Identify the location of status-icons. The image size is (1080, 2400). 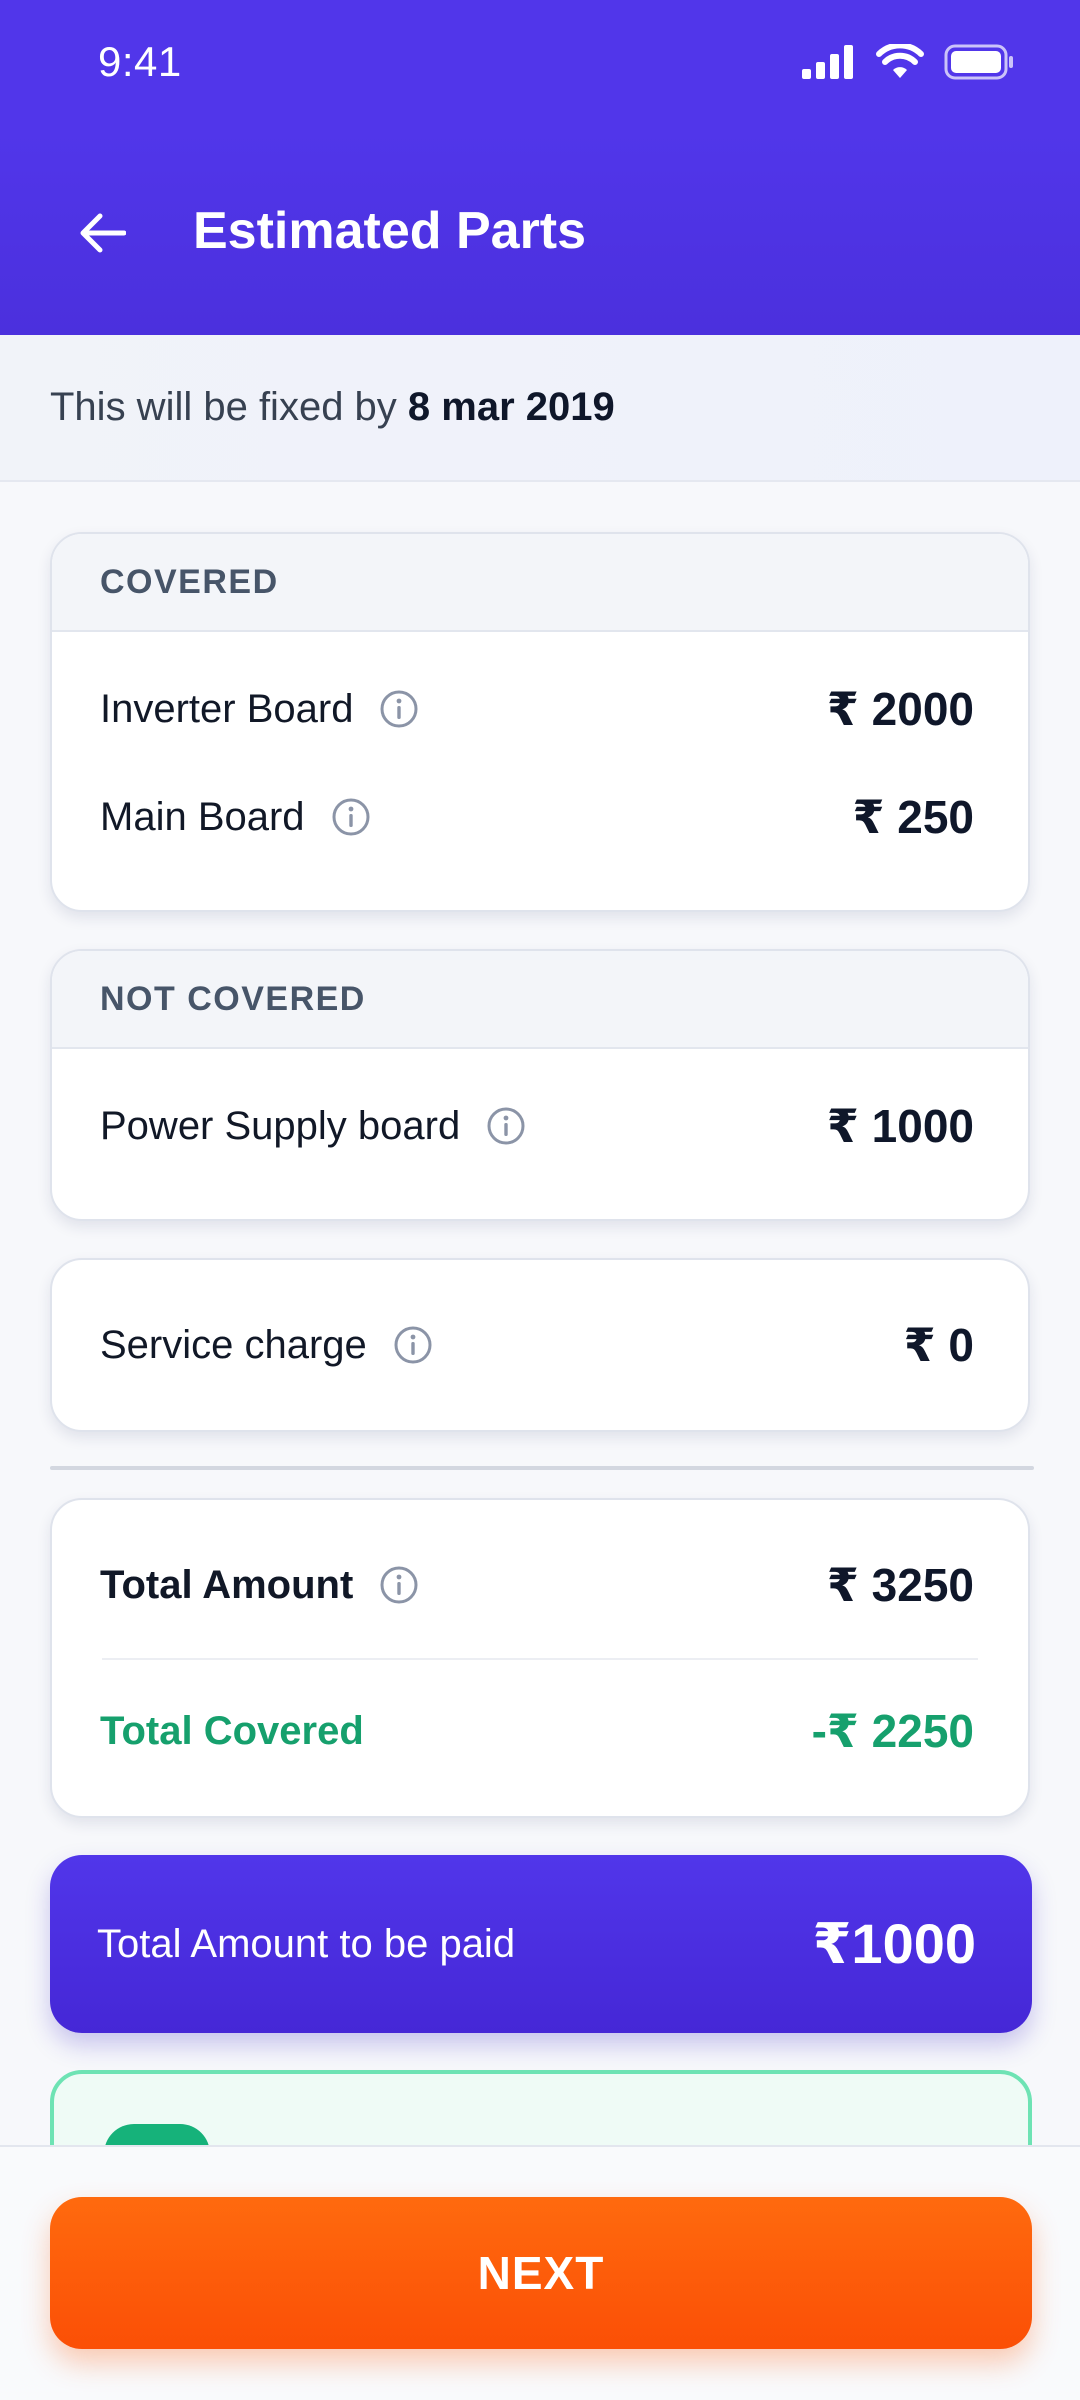
(908, 62).